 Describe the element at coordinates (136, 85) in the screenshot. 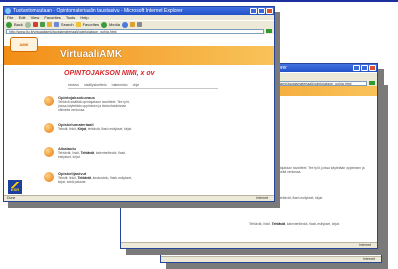

I see `subnav-link-ohje: ohje` at that location.